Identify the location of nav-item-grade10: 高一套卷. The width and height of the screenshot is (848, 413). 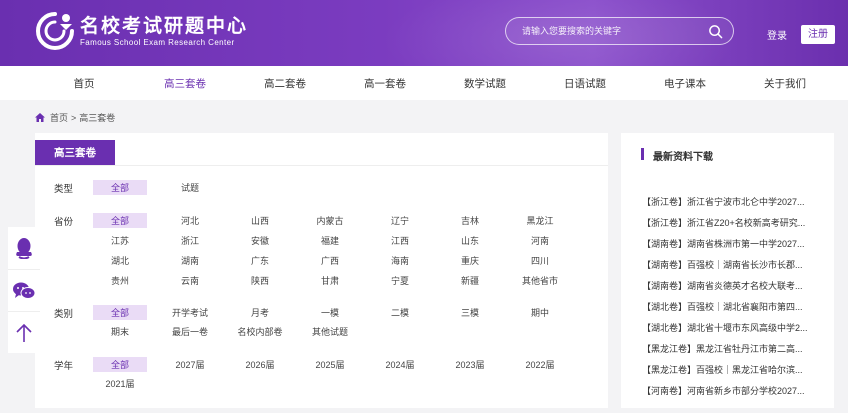
(385, 83).